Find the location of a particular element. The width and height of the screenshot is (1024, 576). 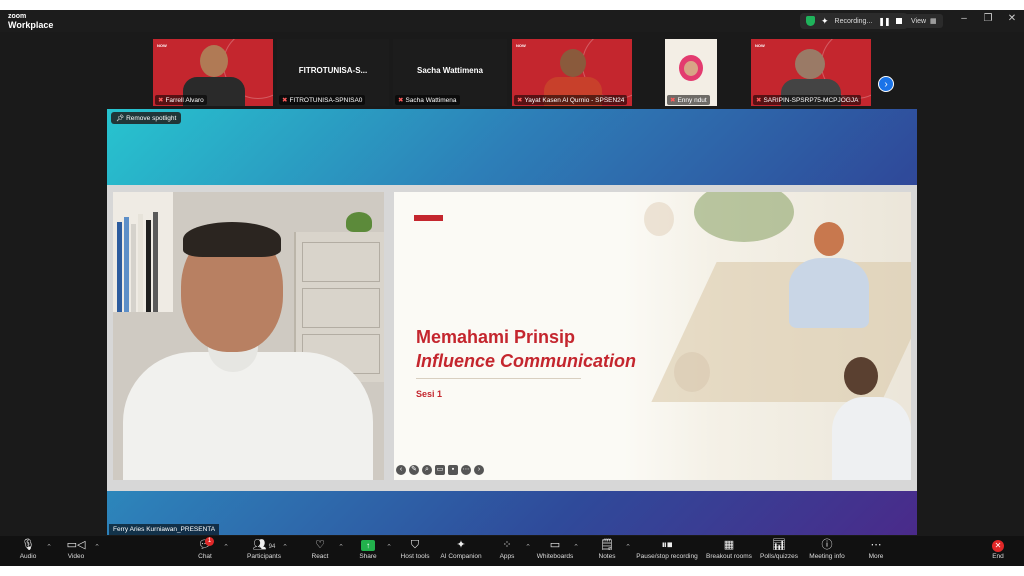

next-page-arrow-icon: › is located at coordinates (886, 84).